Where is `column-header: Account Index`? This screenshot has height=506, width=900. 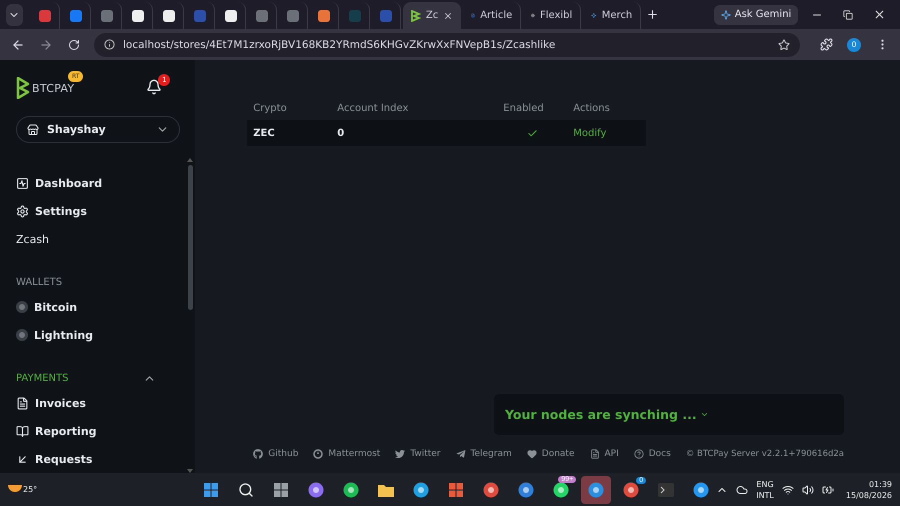
column-header: Account Index is located at coordinates (373, 109).